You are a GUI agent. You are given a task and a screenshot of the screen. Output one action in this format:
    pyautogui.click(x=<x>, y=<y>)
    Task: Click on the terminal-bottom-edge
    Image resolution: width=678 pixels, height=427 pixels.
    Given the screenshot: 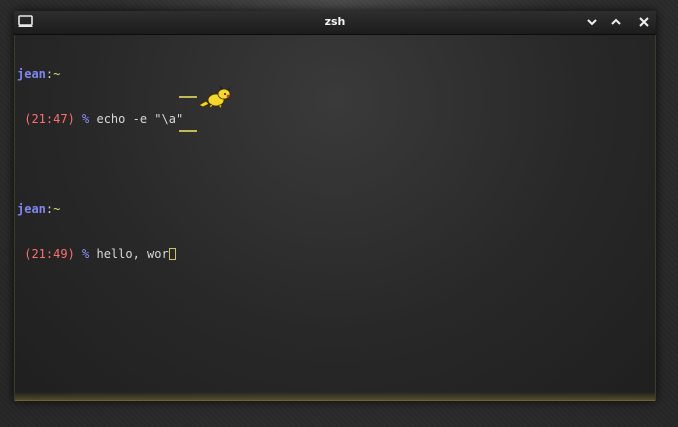 What is the action you would take?
    pyautogui.click(x=335, y=396)
    